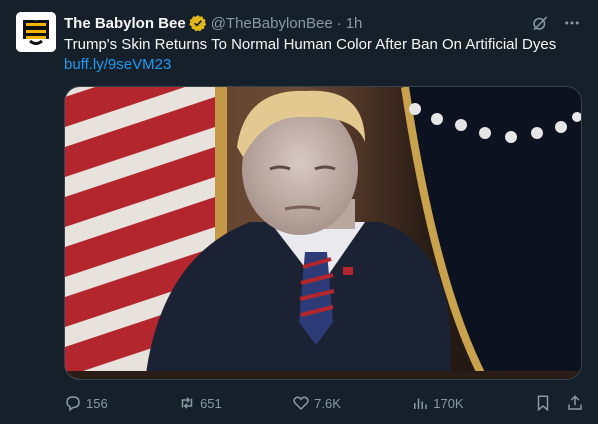 This screenshot has width=598, height=424. Describe the element at coordinates (327, 403) in the screenshot. I see `like-count: 7.6K` at that location.